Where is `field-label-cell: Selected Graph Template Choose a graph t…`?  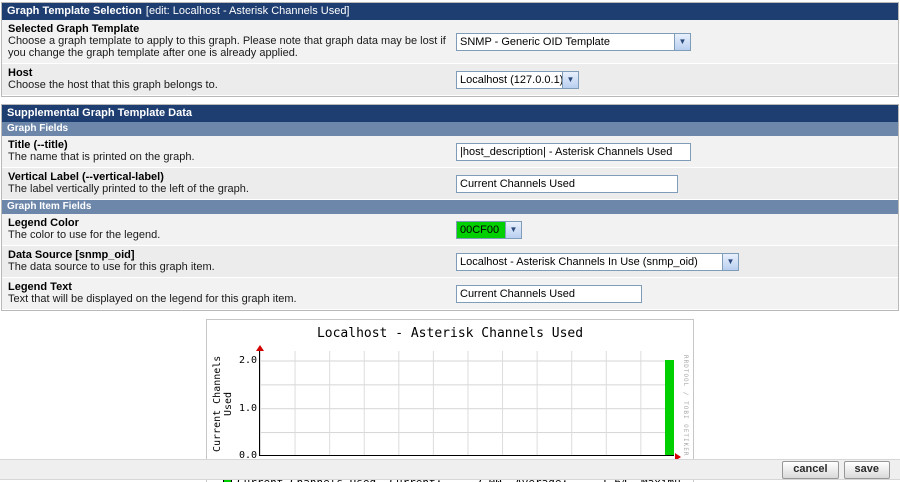 field-label-cell: Selected Graph Template Choose a graph t… is located at coordinates (227, 41).